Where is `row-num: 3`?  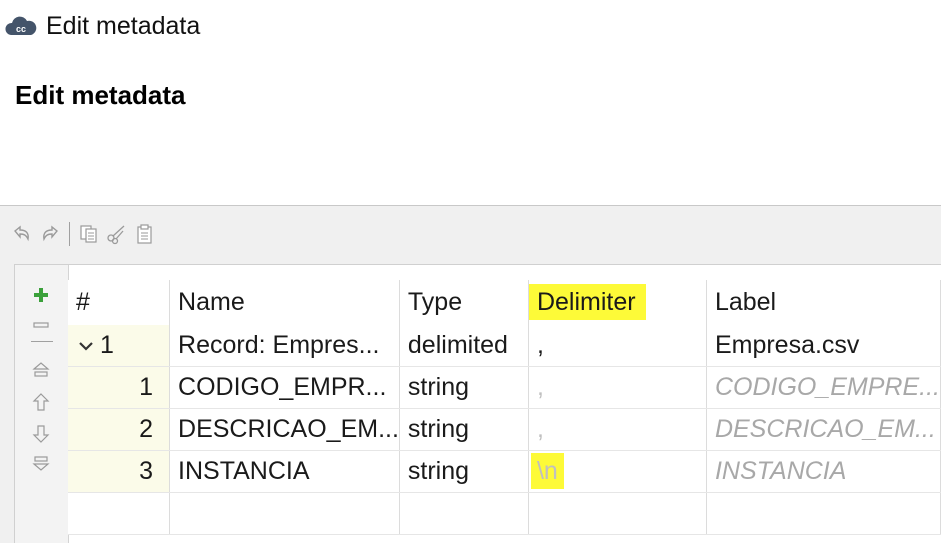
row-num: 3 is located at coordinates (119, 471).